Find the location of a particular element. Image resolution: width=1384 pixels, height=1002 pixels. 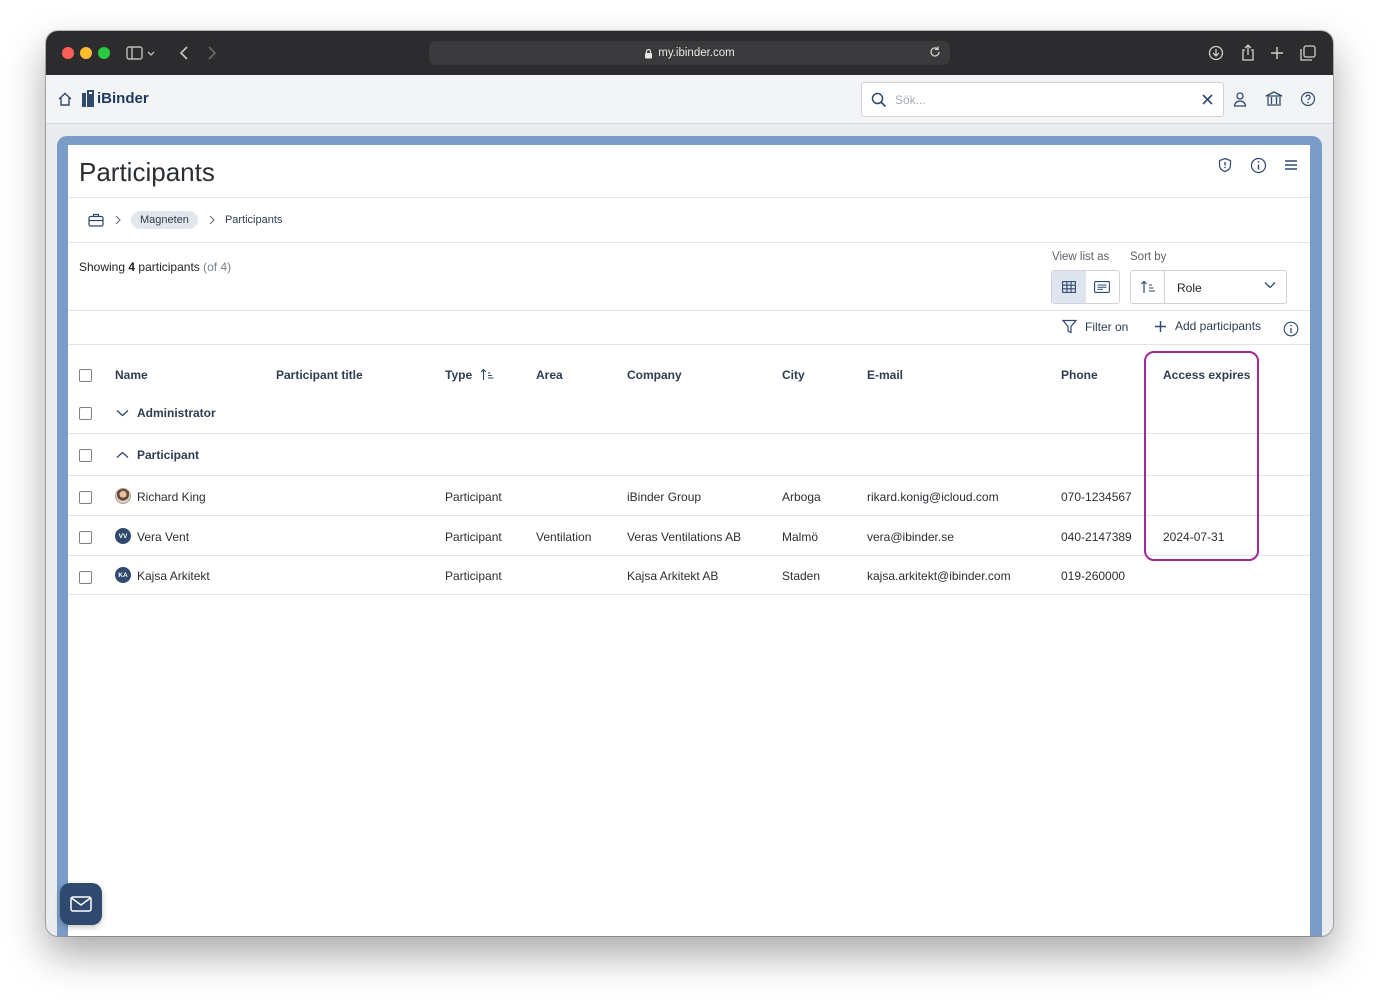

avatar: VV is located at coordinates (123, 536).